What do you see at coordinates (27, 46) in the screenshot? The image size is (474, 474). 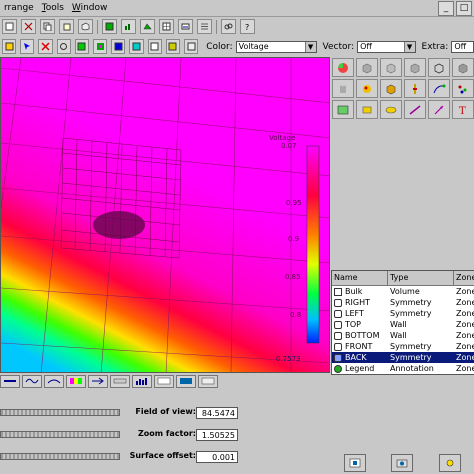 I see `select-icon` at bounding box center [27, 46].